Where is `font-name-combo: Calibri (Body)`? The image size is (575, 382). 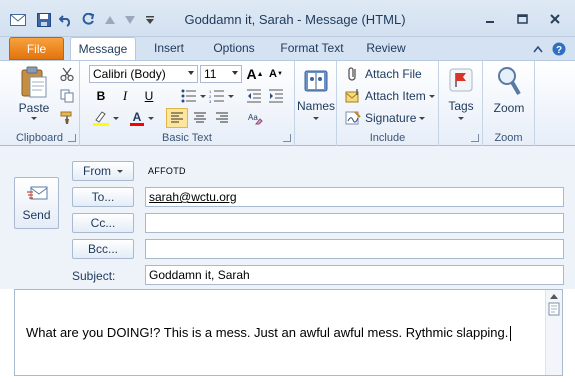 font-name-combo: Calibri (Body) is located at coordinates (143, 74).